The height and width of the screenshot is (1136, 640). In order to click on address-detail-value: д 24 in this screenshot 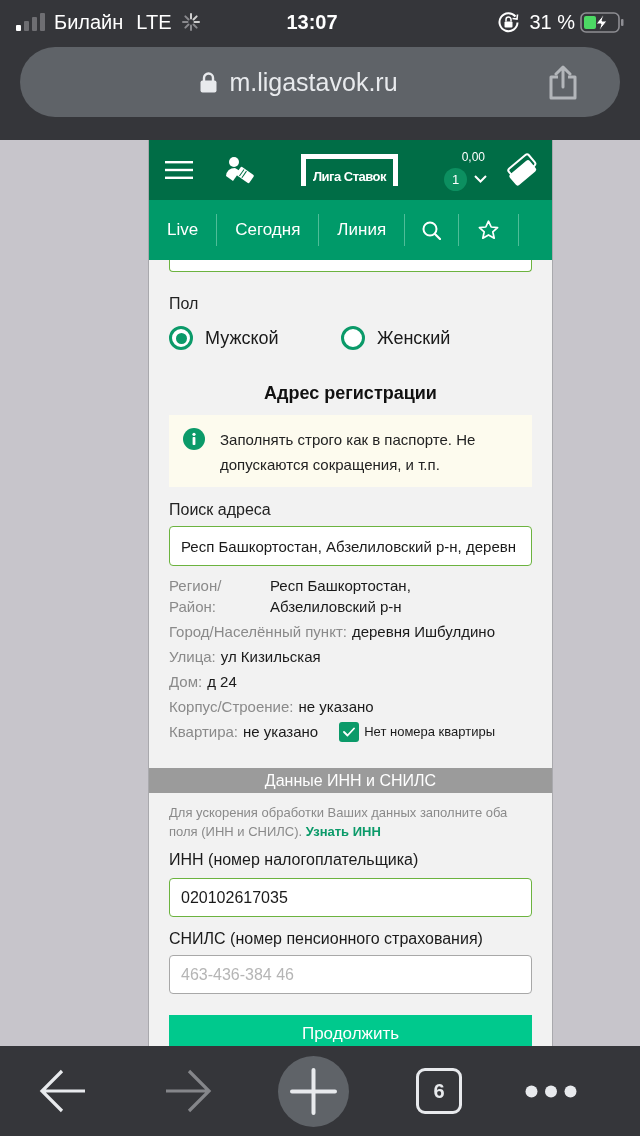, I will do `click(222, 682)`.